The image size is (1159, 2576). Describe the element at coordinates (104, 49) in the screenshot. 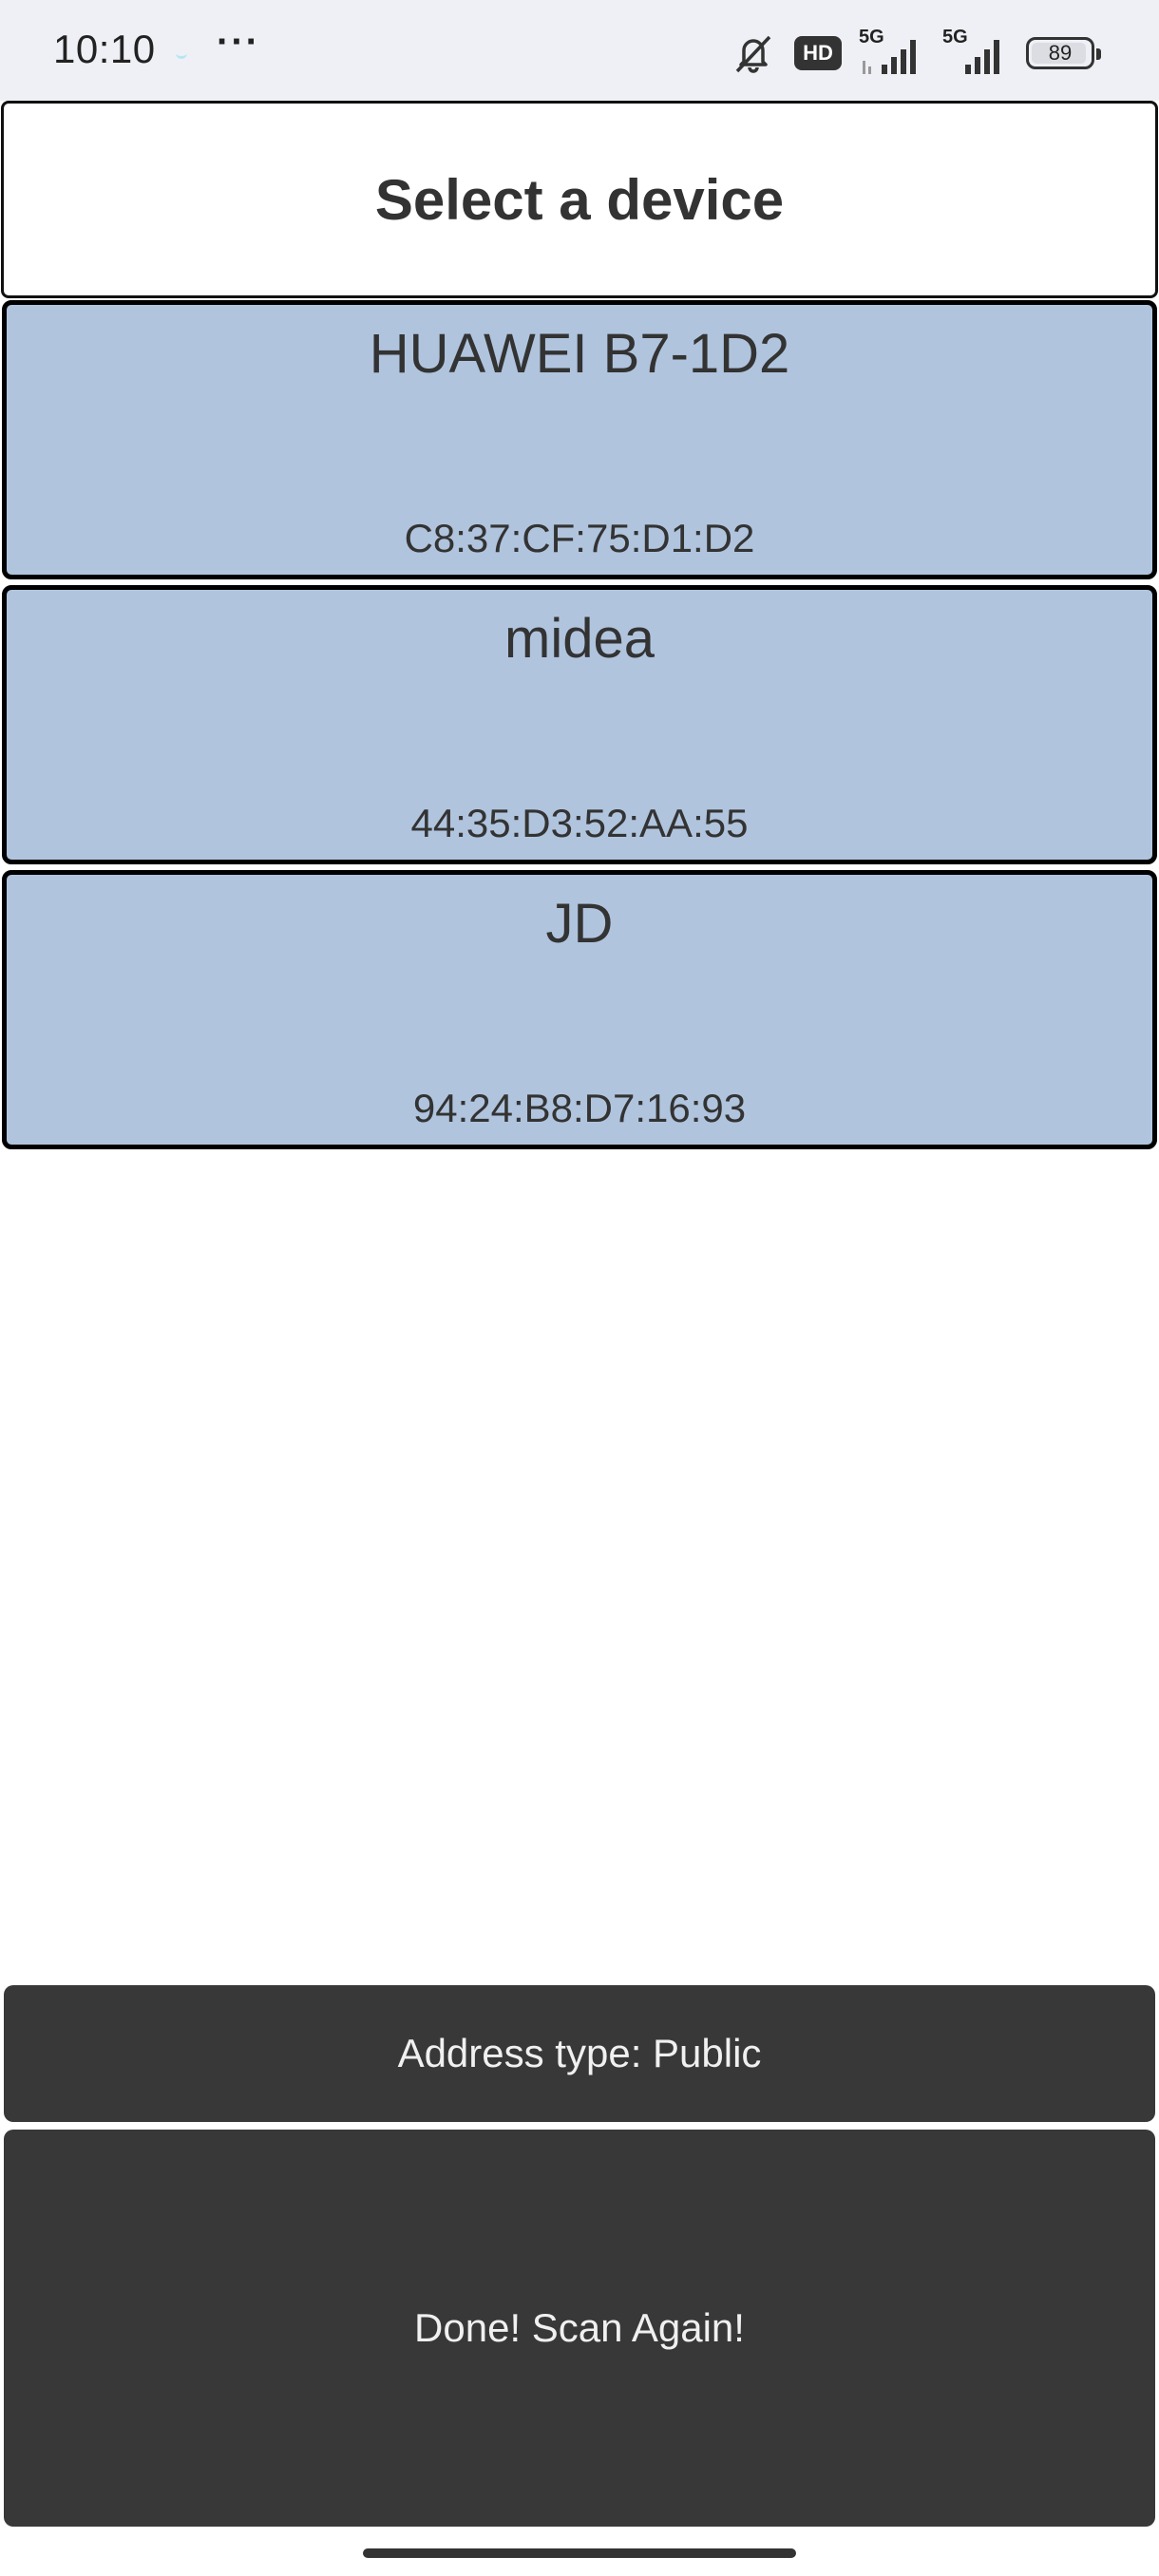

I see `status-time: 10:10` at that location.